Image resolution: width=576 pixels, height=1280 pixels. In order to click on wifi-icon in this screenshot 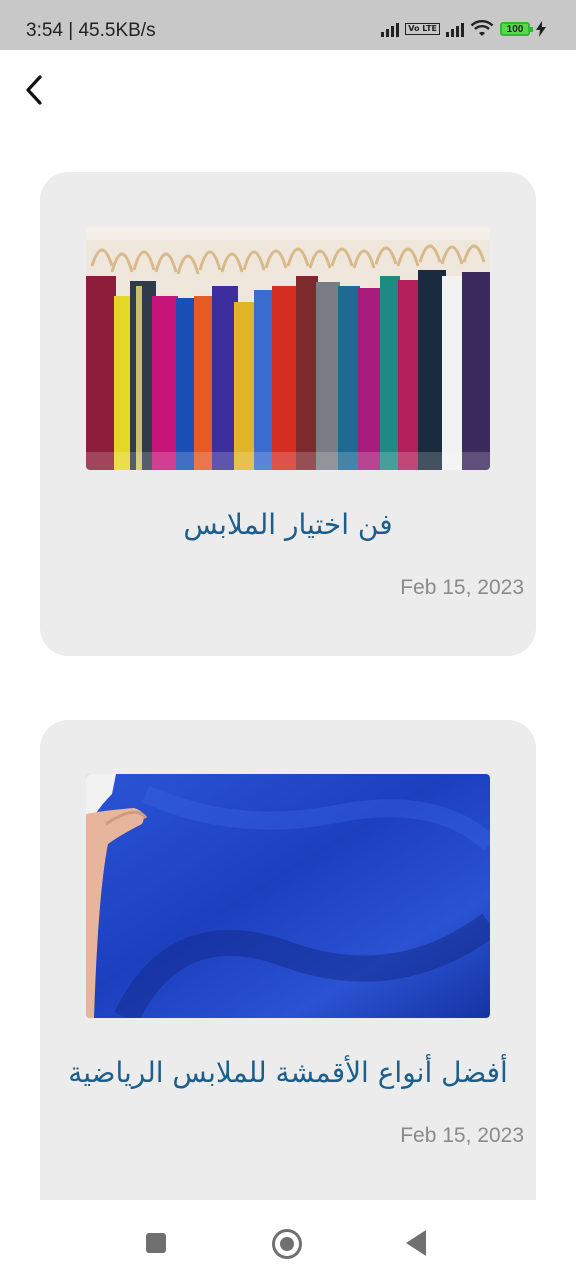, I will do `click(482, 28)`.